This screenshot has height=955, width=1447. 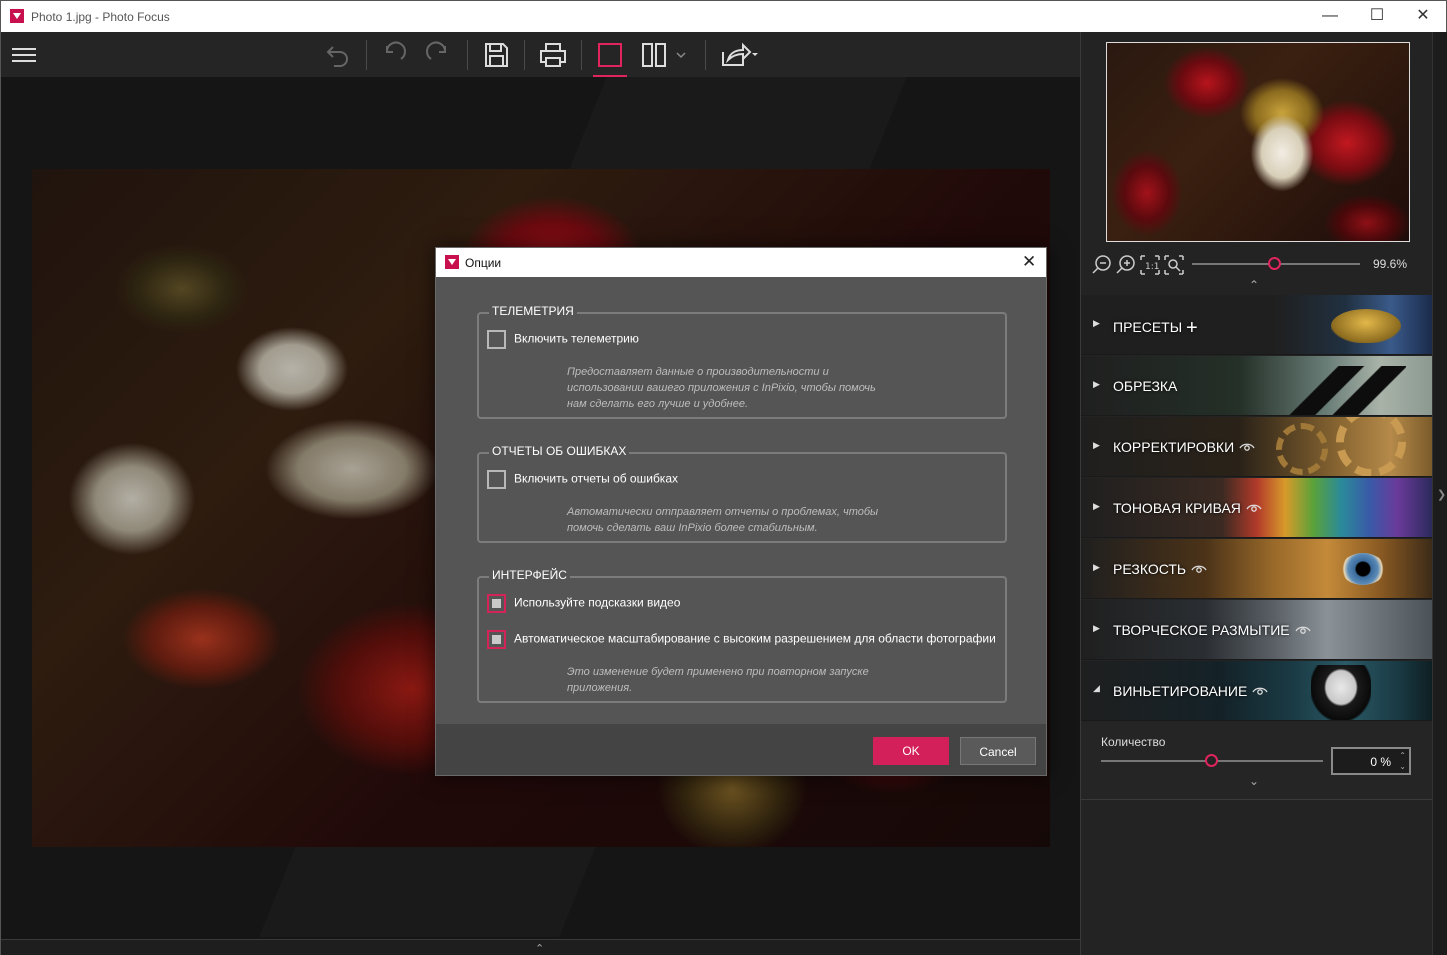 What do you see at coordinates (1211, 760) in the screenshot?
I see `vignette-amount-knob` at bounding box center [1211, 760].